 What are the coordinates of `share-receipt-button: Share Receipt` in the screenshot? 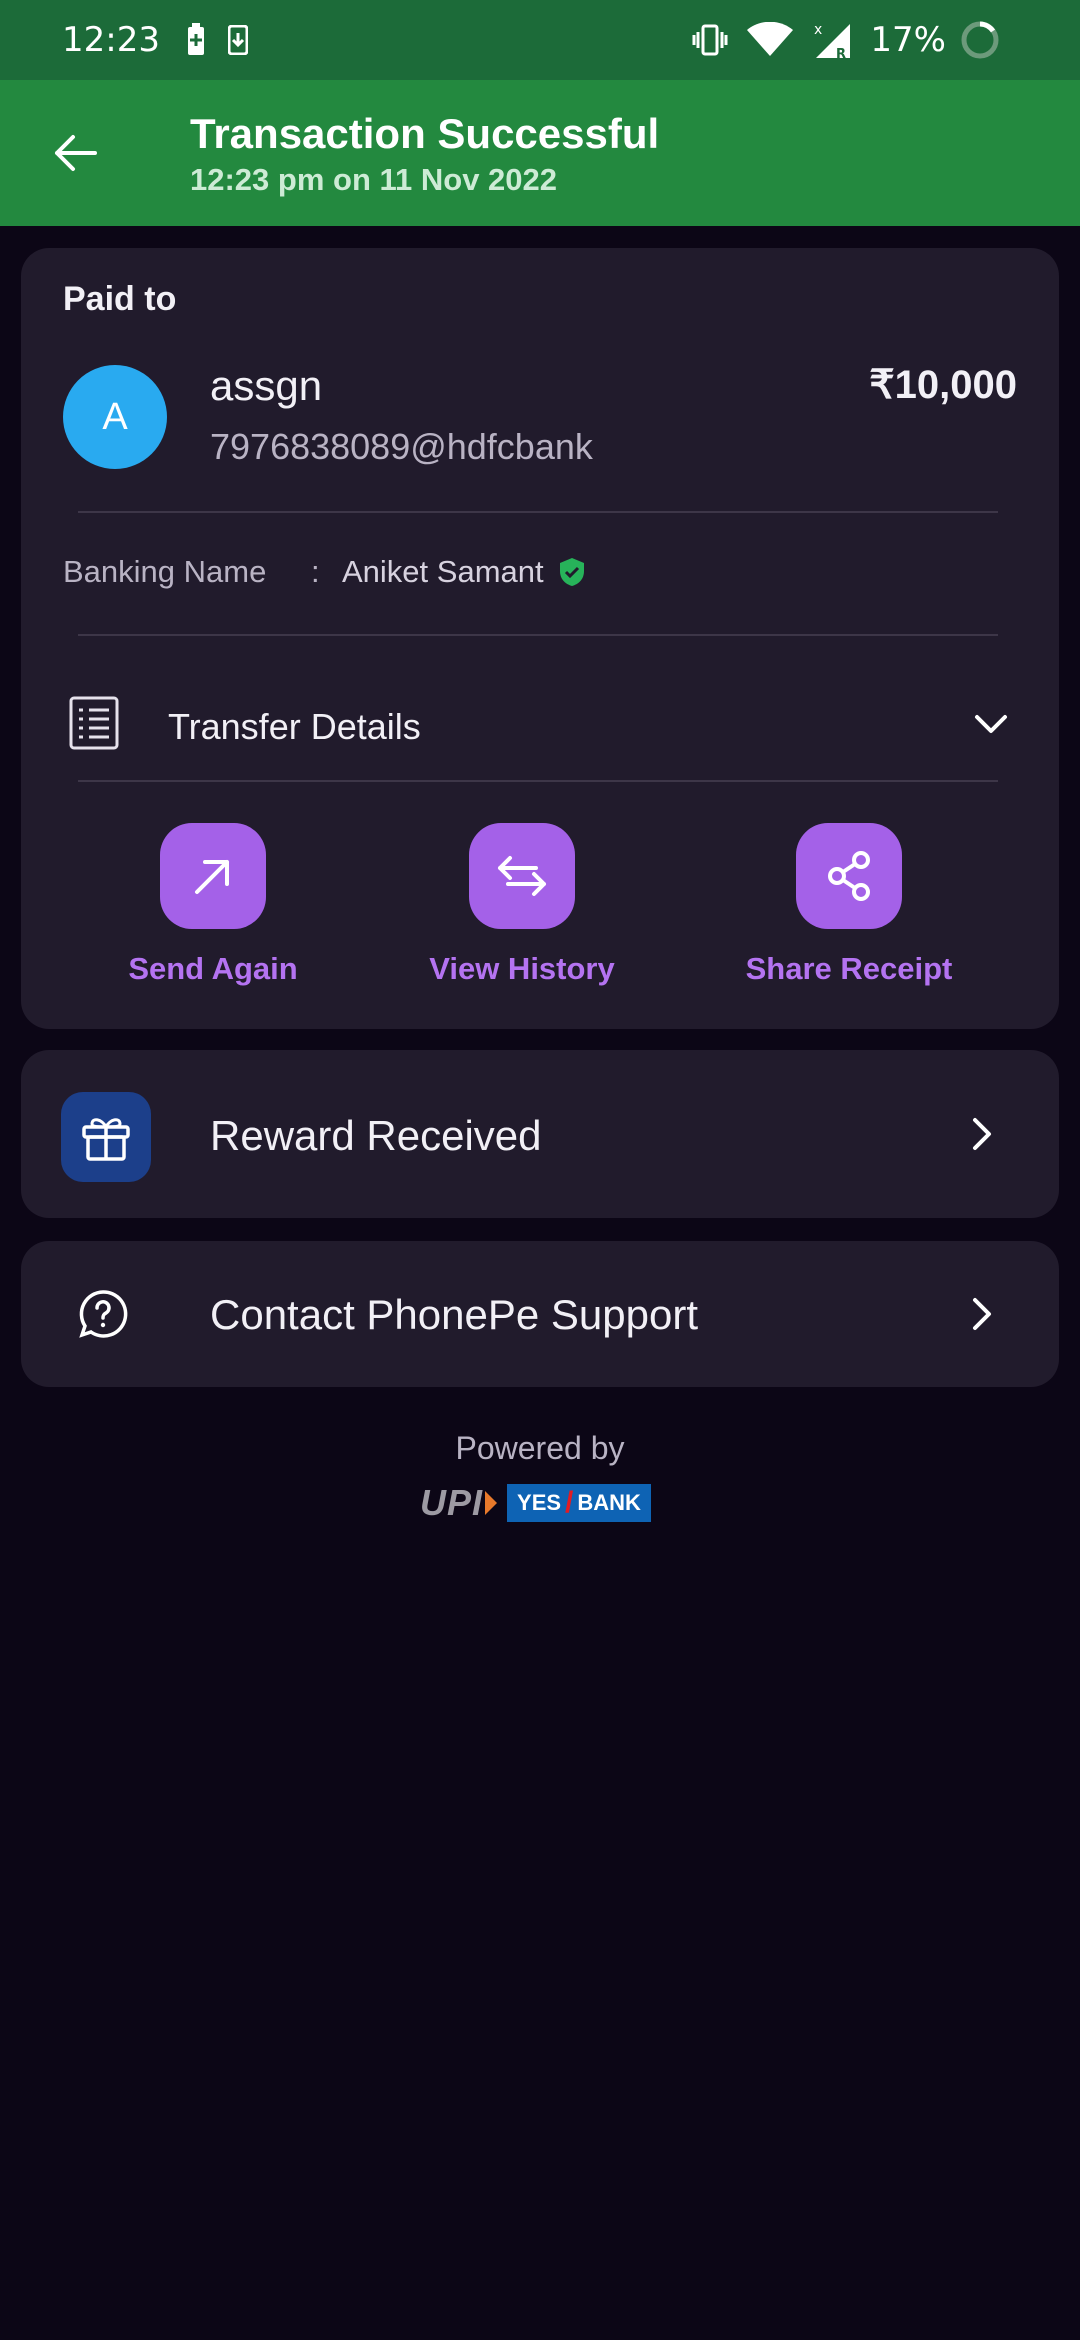 It's located at (849, 905).